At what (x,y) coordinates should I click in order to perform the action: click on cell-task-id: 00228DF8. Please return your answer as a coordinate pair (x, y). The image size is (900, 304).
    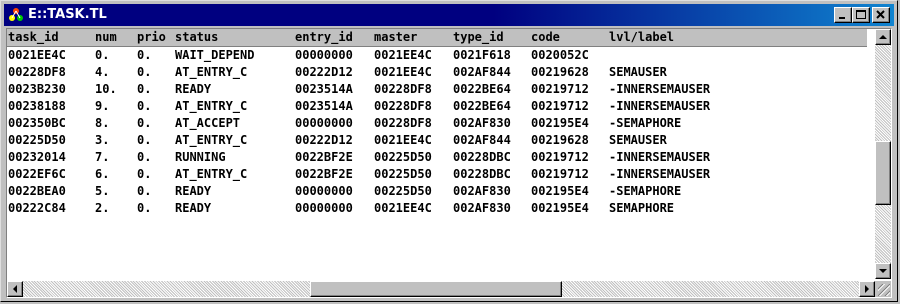
    Looking at the image, I should click on (37, 72).